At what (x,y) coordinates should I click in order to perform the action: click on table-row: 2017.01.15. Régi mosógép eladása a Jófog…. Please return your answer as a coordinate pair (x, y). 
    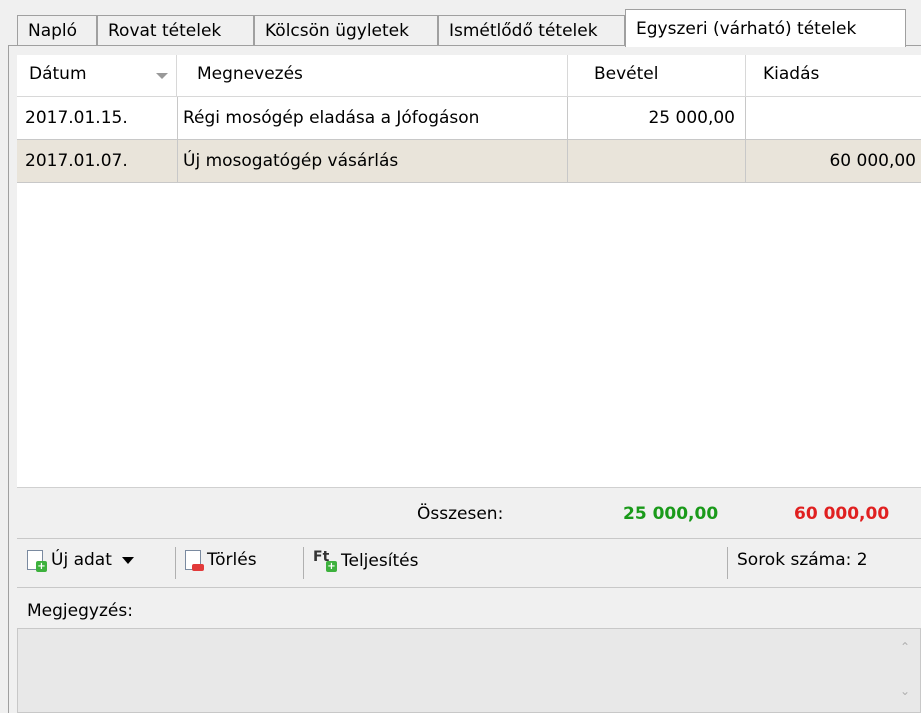
    Looking at the image, I should click on (469, 118).